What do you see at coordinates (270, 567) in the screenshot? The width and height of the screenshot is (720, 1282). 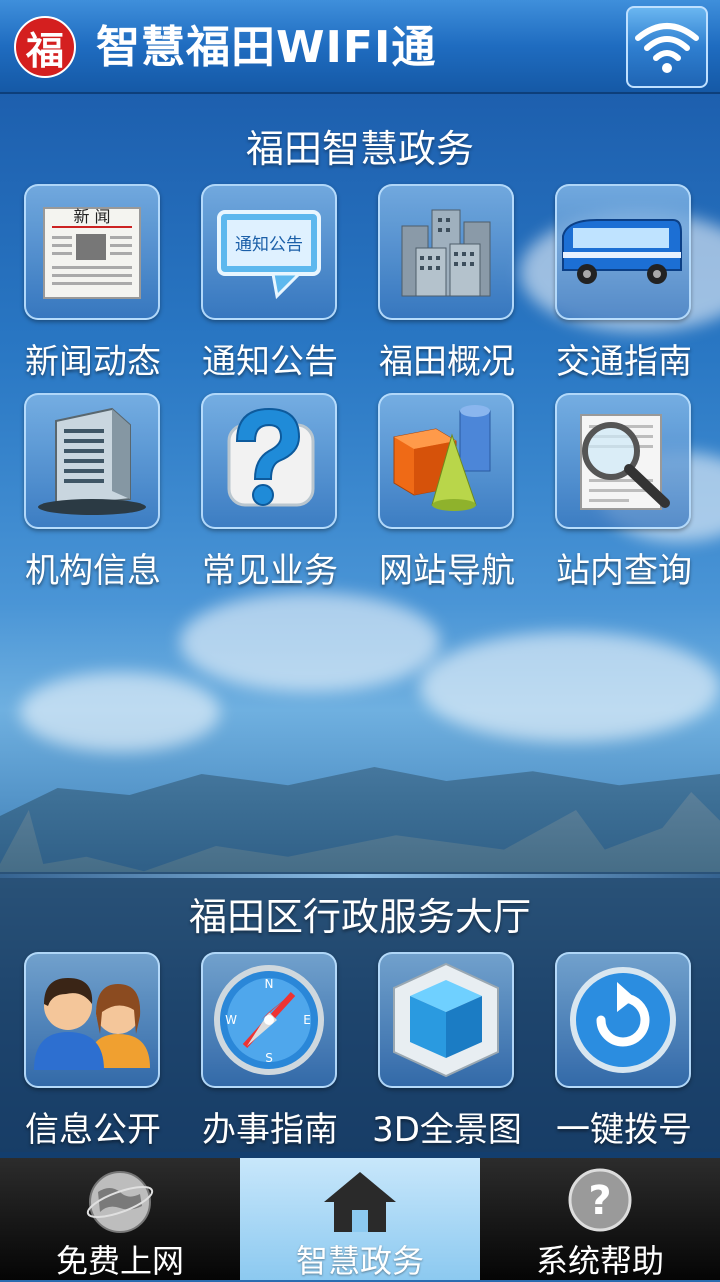 I see `label-business: 常见业务` at bounding box center [270, 567].